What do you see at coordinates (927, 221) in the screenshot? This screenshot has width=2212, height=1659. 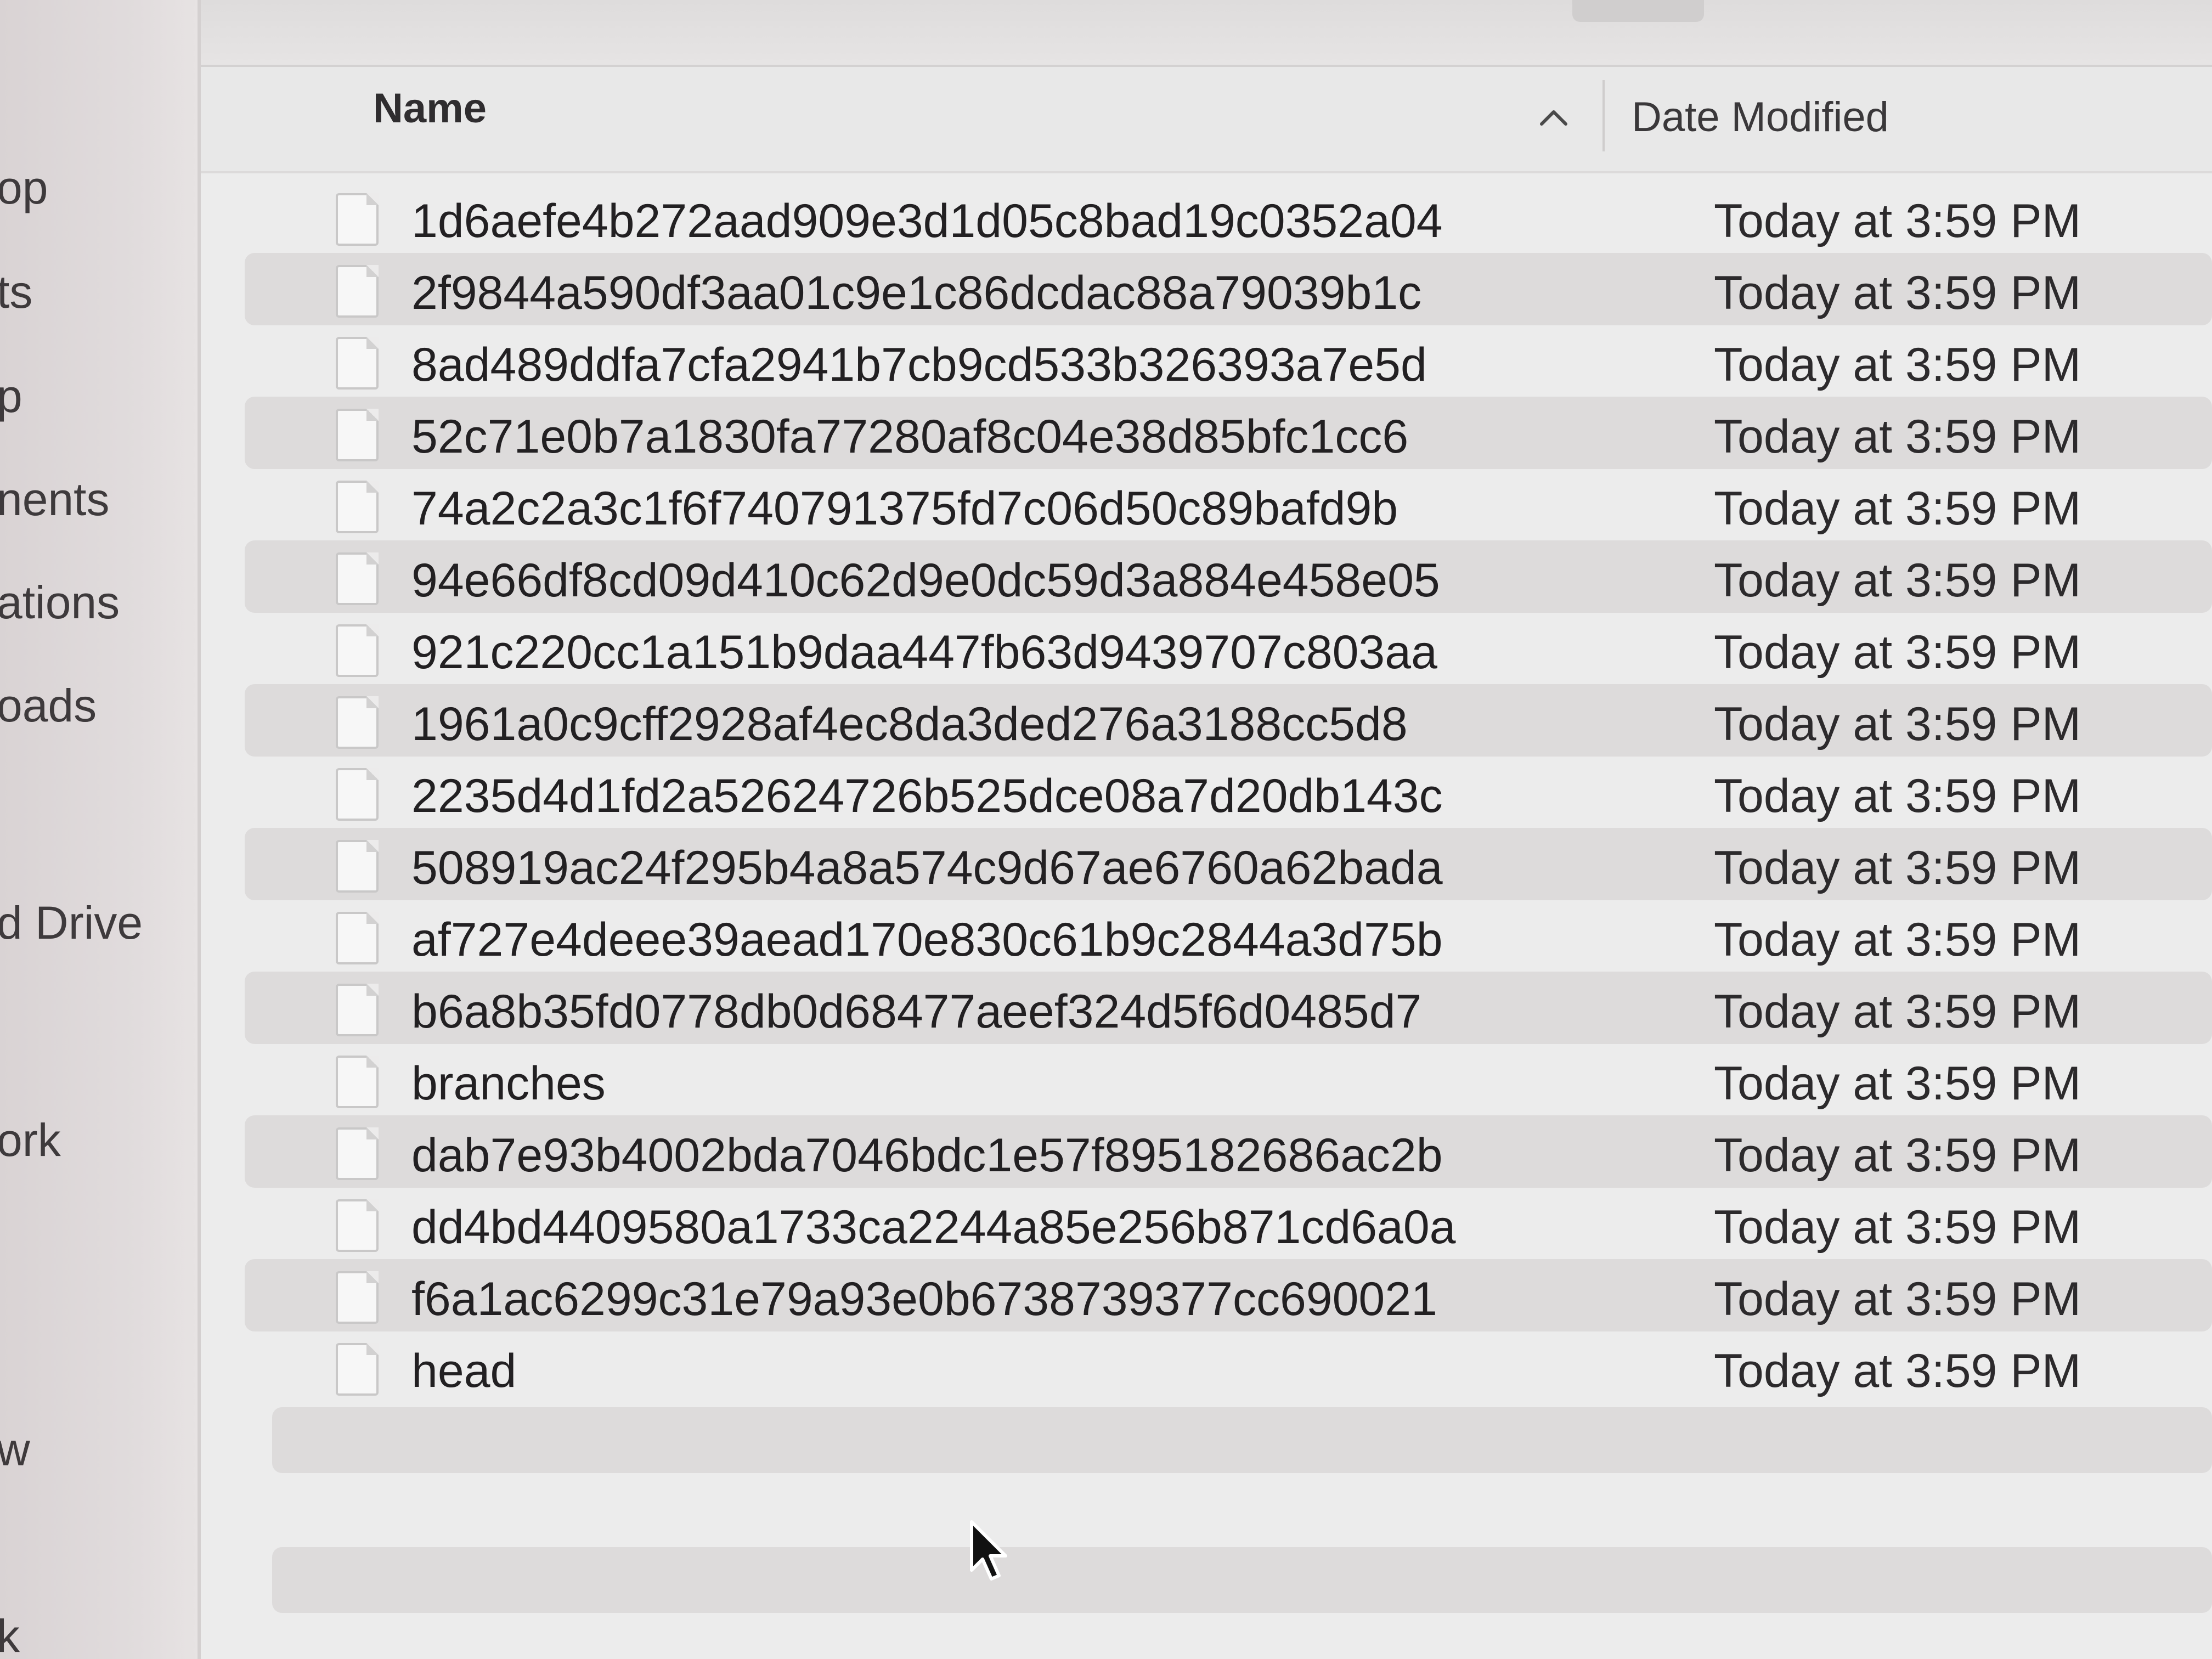 I see `file-name: 1d6aefe4b272aad909e3d1d05c8bad19c0352a04` at bounding box center [927, 221].